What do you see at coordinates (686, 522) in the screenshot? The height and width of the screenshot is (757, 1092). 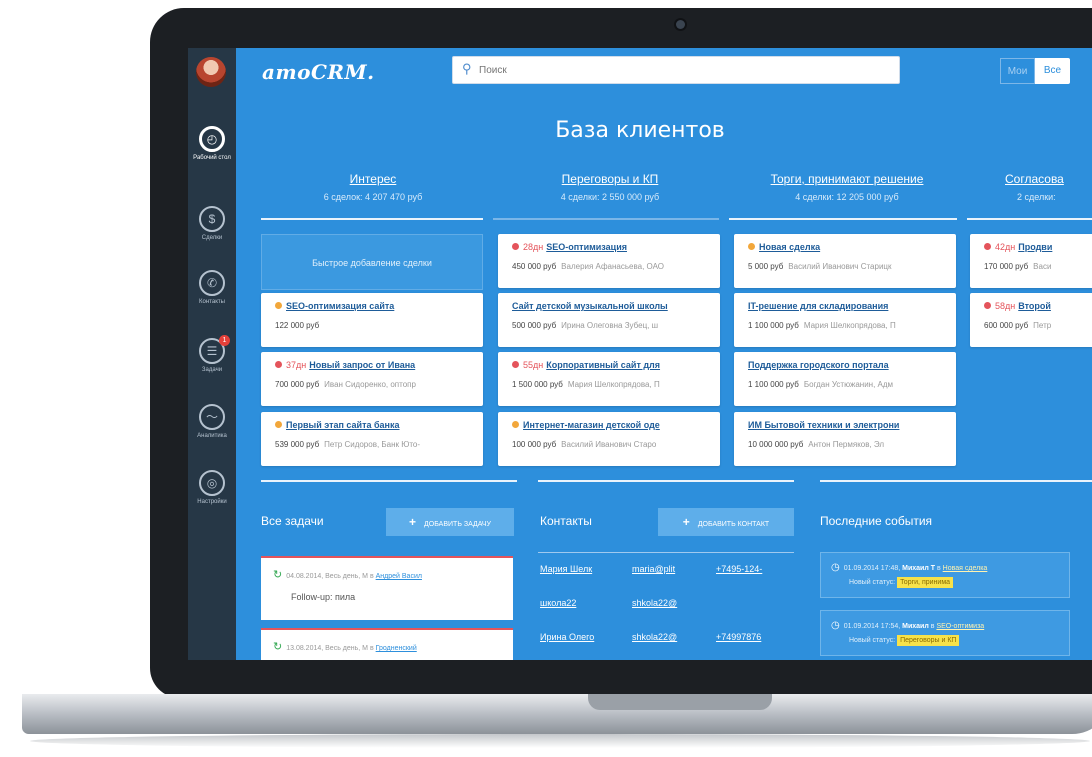 I see `plus-icon: +` at bounding box center [686, 522].